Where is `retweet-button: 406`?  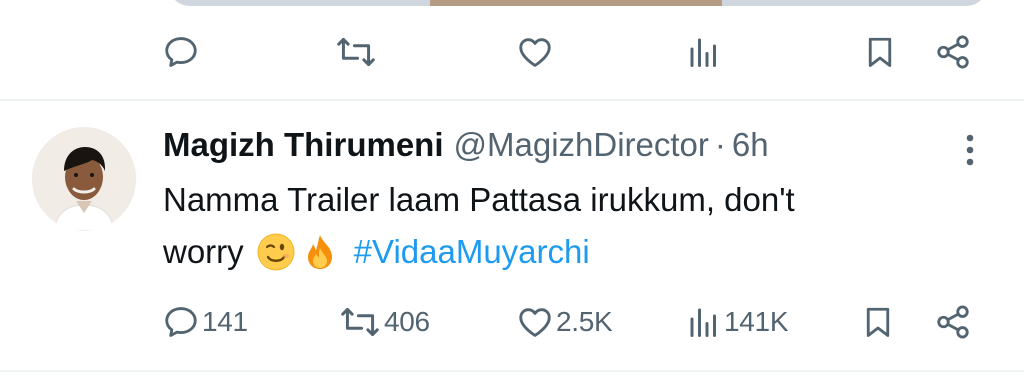
retweet-button: 406 is located at coordinates (384, 322).